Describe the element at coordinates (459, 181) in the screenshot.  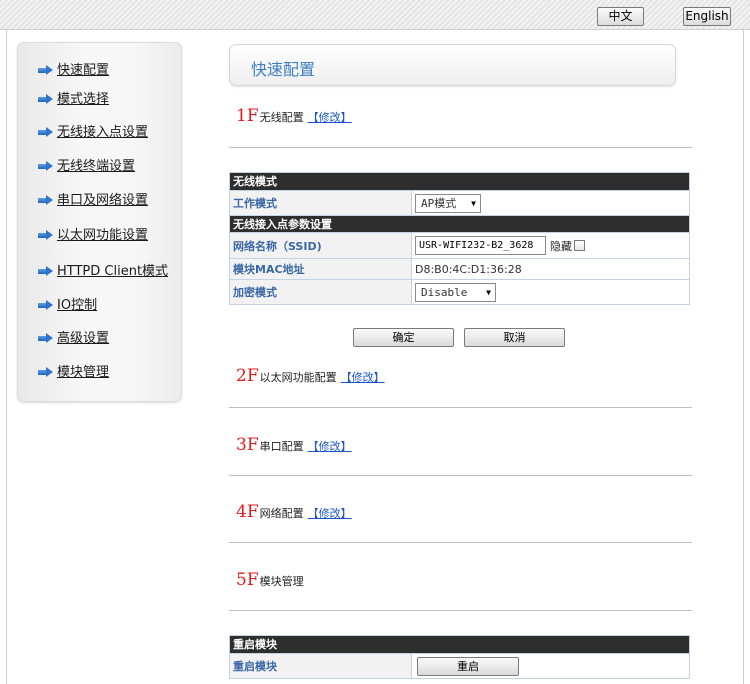
I see `wireless-mode-header: 无线模式` at that location.